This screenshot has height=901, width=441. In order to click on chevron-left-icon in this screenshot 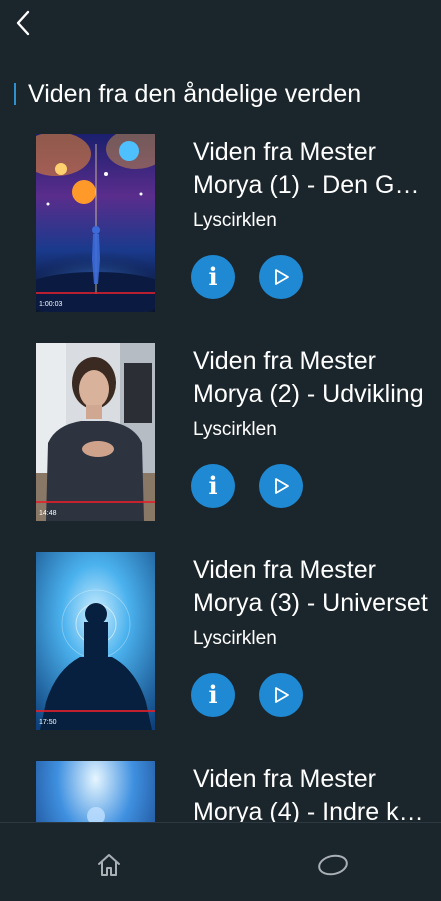, I will do `click(23, 23)`.